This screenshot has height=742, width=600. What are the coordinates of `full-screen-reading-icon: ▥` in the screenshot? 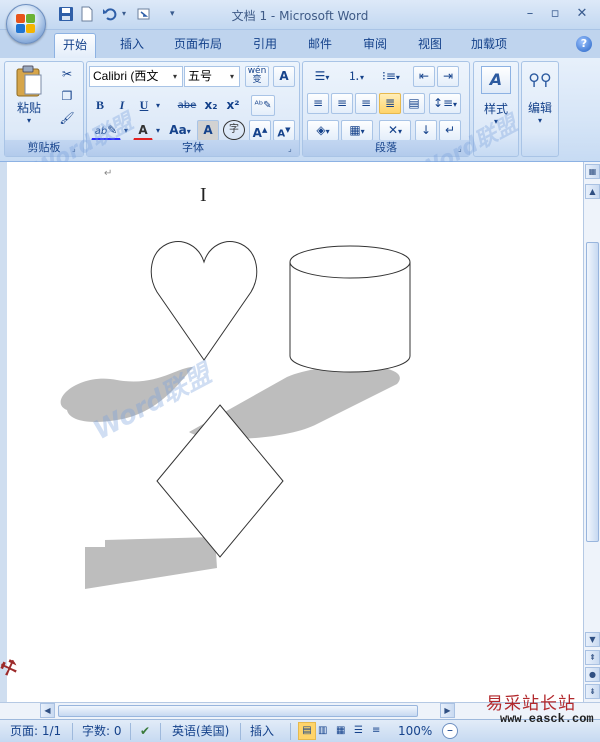 It's located at (322, 731).